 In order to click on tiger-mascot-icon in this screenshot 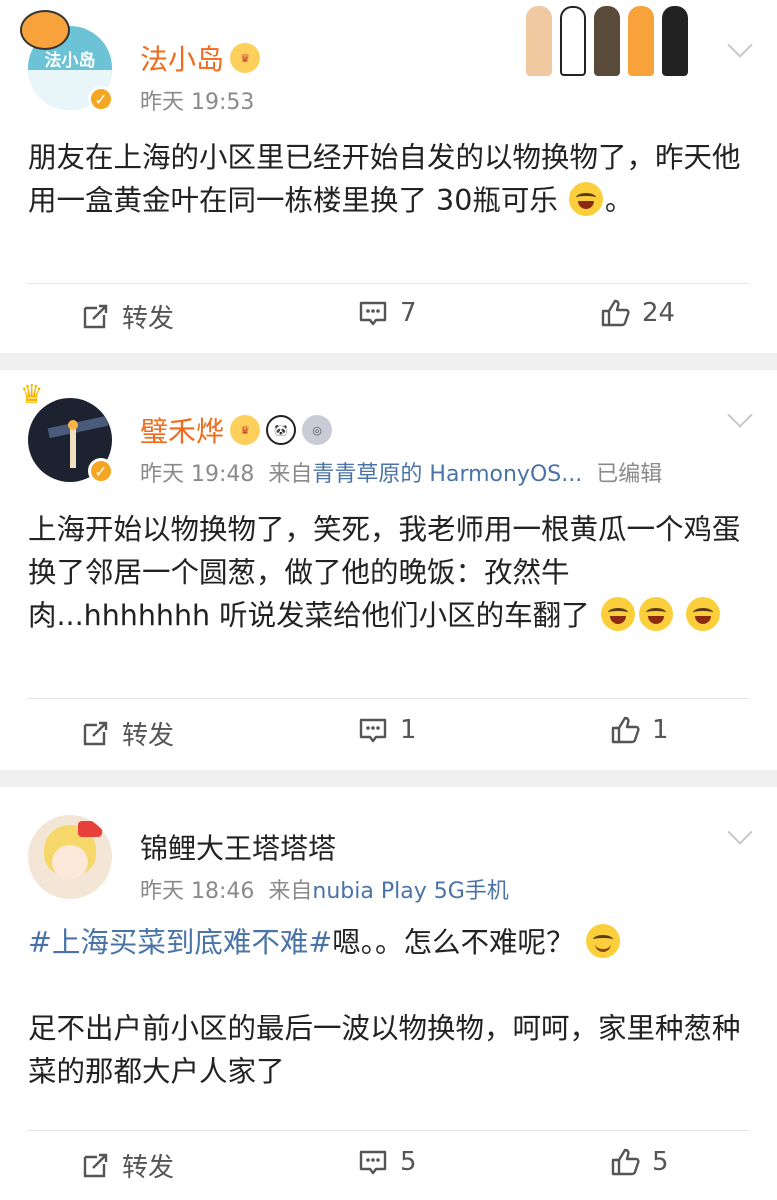, I will do `click(45, 30)`.